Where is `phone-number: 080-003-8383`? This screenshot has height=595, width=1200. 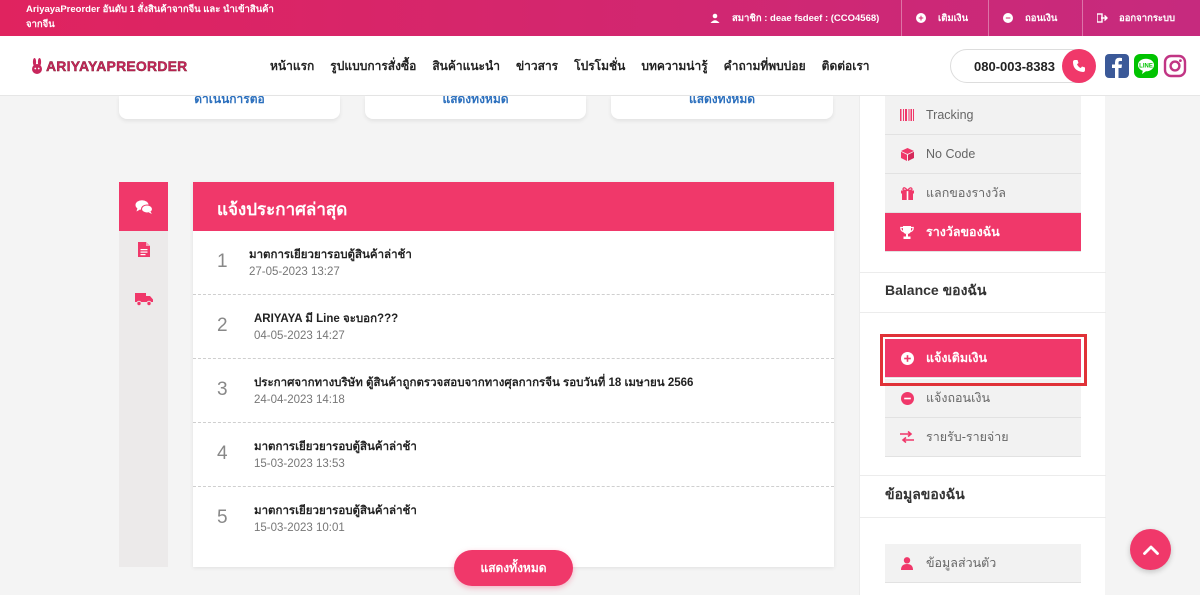
phone-number: 080-003-8383 is located at coordinates (1014, 66).